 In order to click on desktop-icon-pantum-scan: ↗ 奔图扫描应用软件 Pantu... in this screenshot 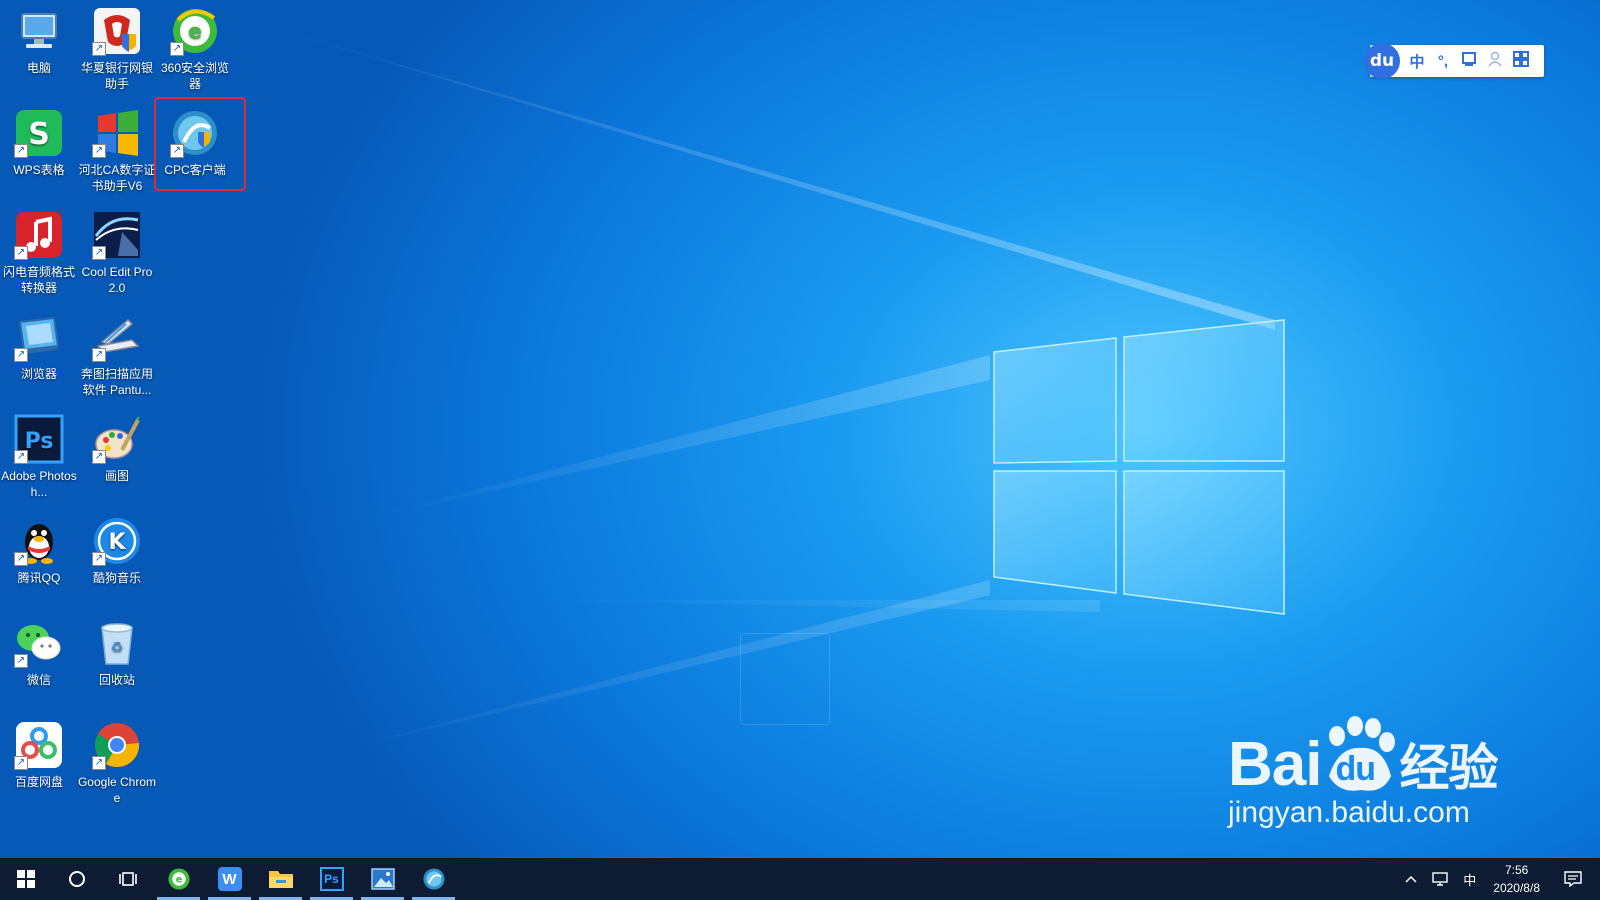, I will do `click(117, 354)`.